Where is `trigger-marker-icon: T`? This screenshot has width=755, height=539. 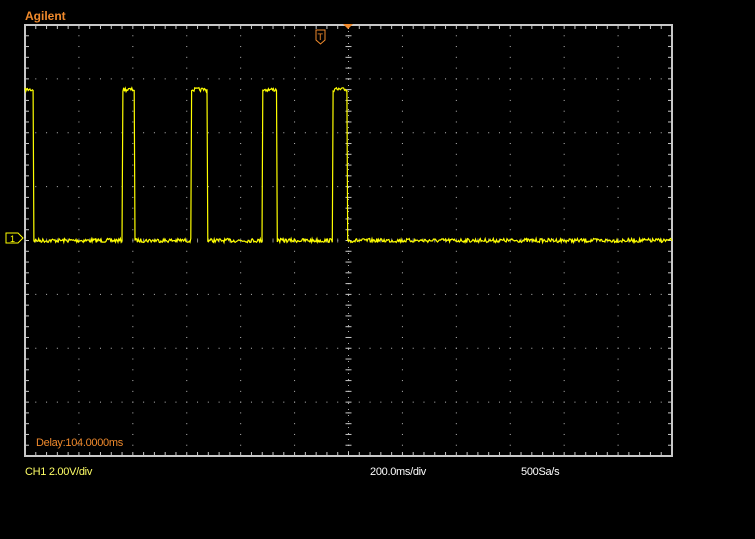 trigger-marker-icon: T is located at coordinates (320, 37).